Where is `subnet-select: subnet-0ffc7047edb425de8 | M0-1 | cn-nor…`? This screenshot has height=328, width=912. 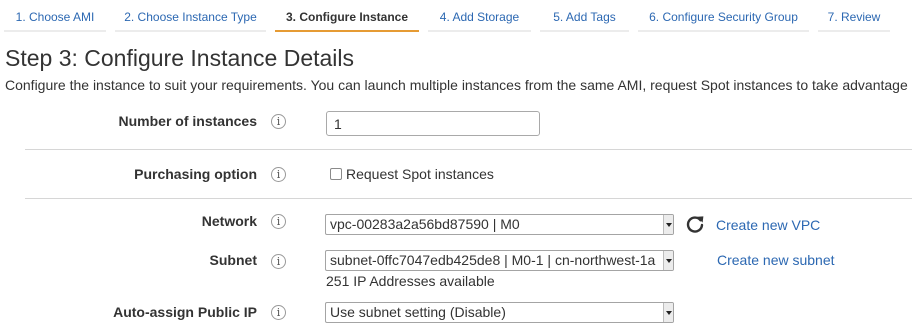
subnet-select: subnet-0ffc7047edb425de8 | M0-1 | cn-nor… is located at coordinates (499, 260).